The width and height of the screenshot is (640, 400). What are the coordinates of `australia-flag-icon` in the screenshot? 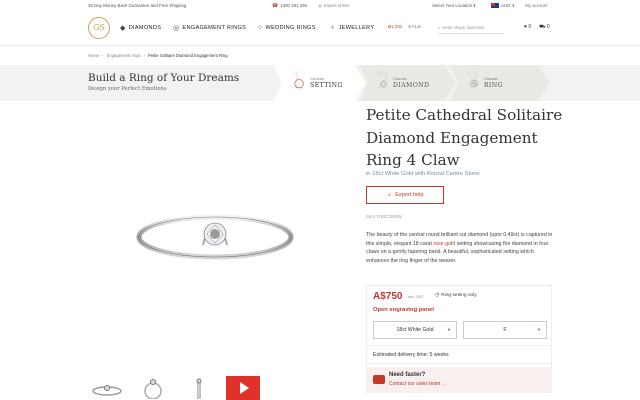 It's located at (495, 5).